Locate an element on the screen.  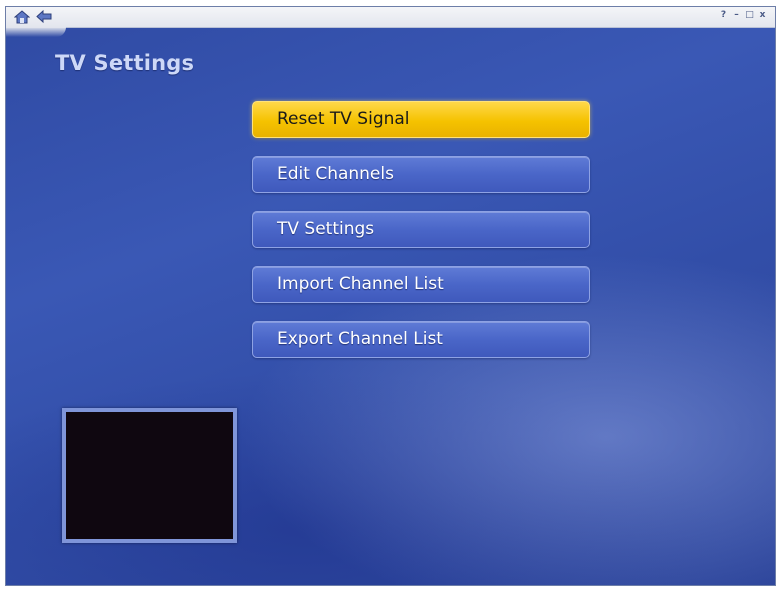
close-icon: x is located at coordinates (762, 15).